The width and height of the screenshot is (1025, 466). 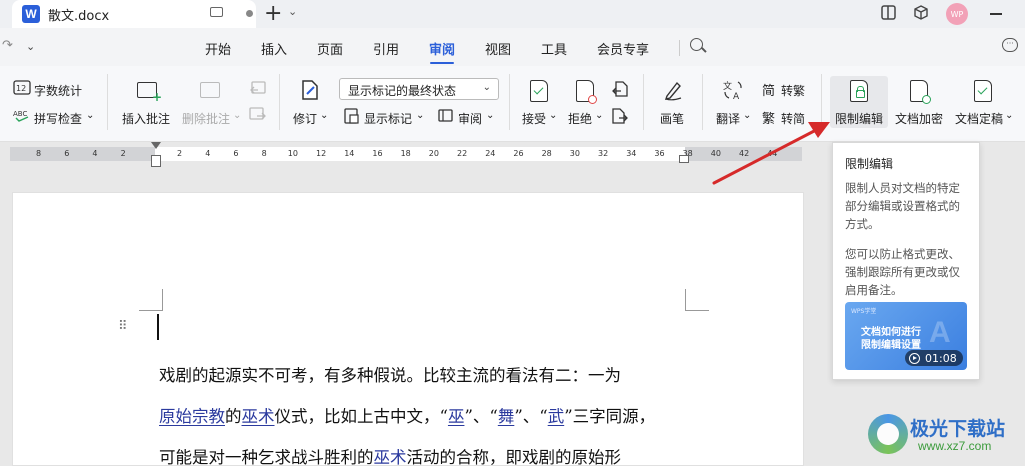 I want to click on drag-handle-icon: ⠿, so click(x=122, y=326).